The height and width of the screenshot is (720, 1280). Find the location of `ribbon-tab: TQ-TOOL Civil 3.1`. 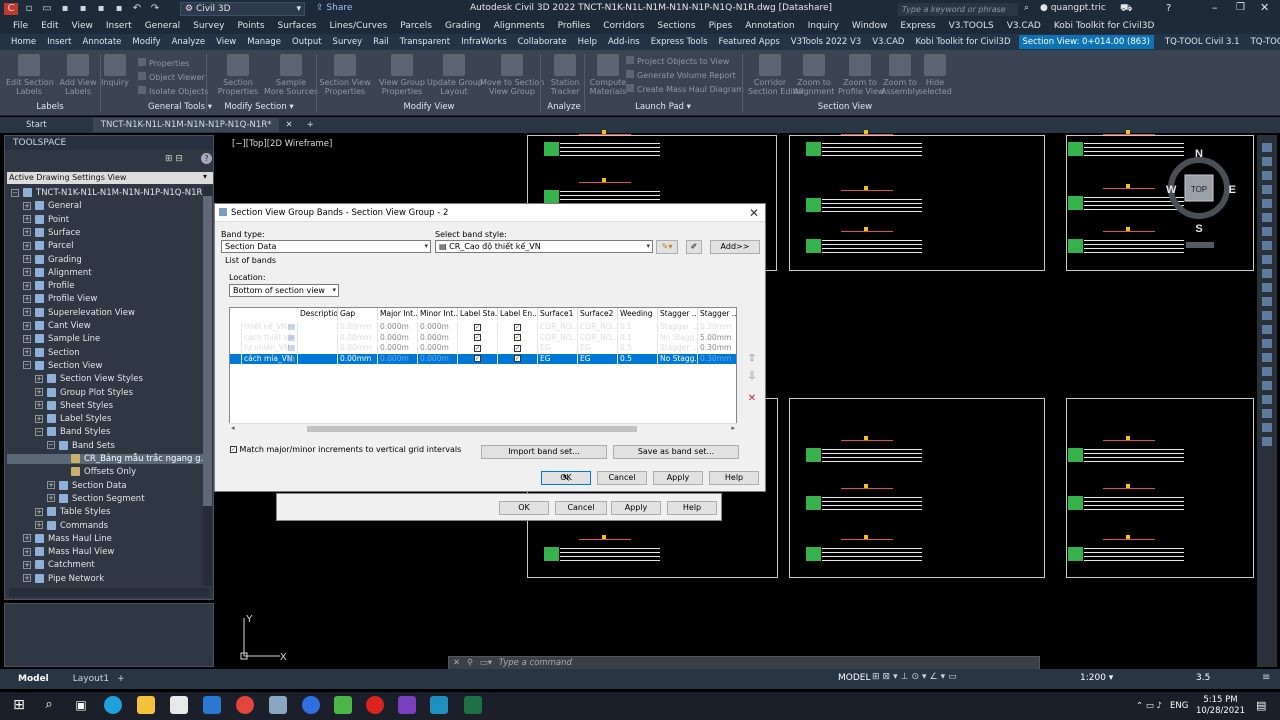

ribbon-tab: TQ-TOOL Civil 3.1 is located at coordinates (1202, 42).